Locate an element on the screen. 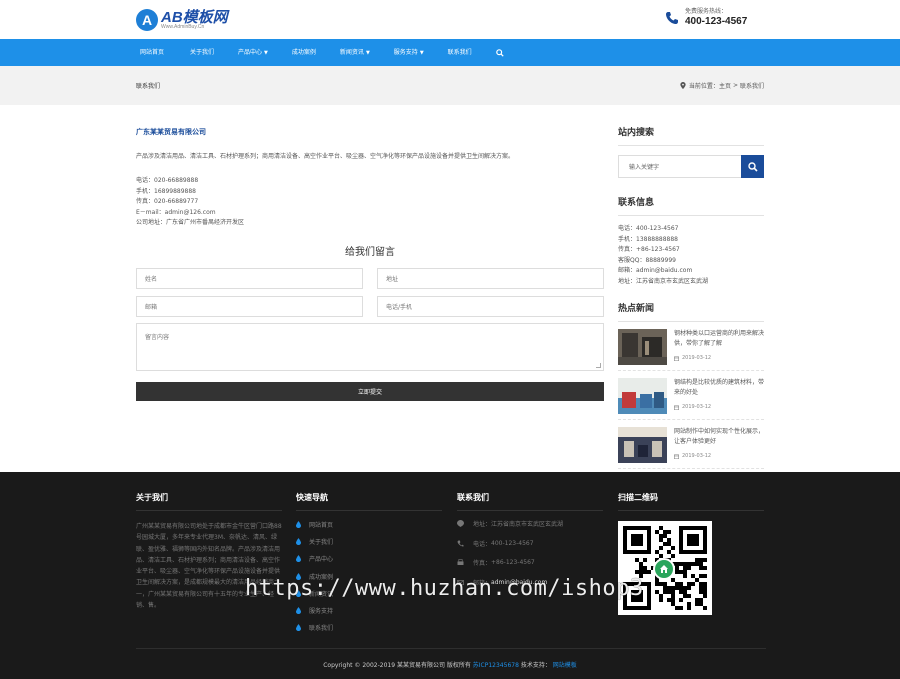 Image resolution: width=900 pixels, height=679 pixels. site-search-button is located at coordinates (752, 166).